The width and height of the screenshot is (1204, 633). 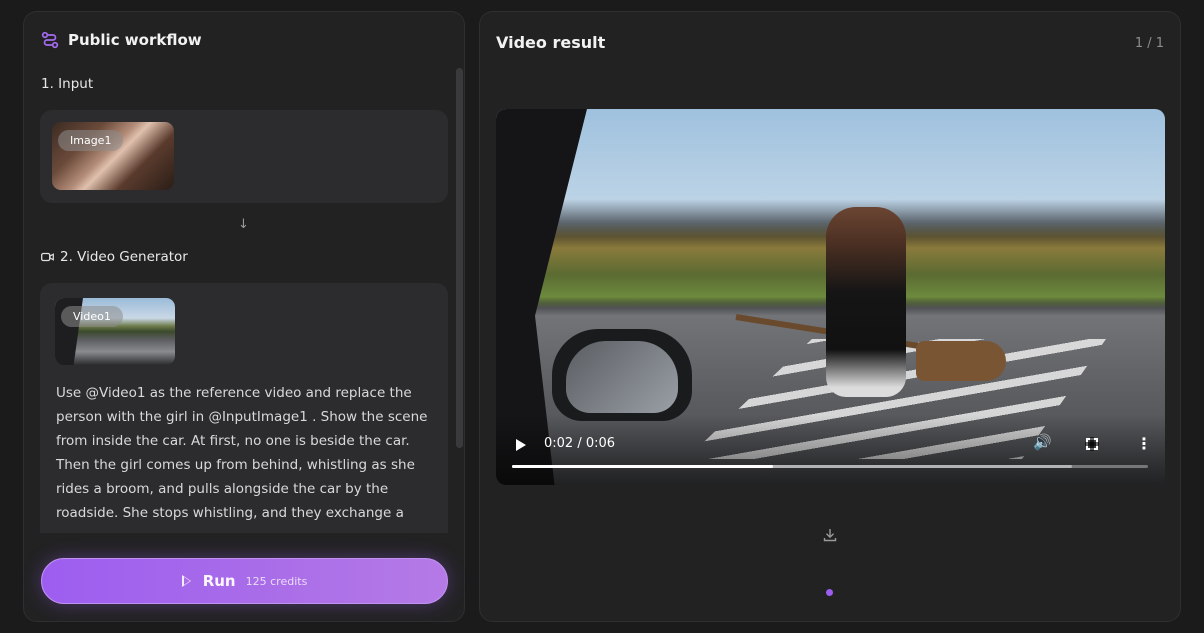 What do you see at coordinates (91, 140) in the screenshot?
I see `image-label-pill: Image1` at bounding box center [91, 140].